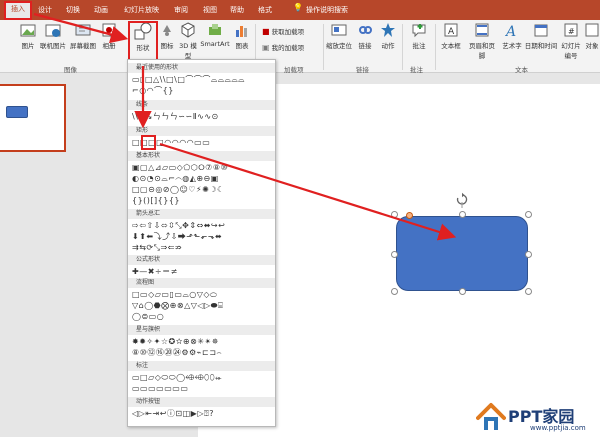 This screenshot has height=437, width=600. I want to click on arrow-option-to-shape, so click(308, 191).